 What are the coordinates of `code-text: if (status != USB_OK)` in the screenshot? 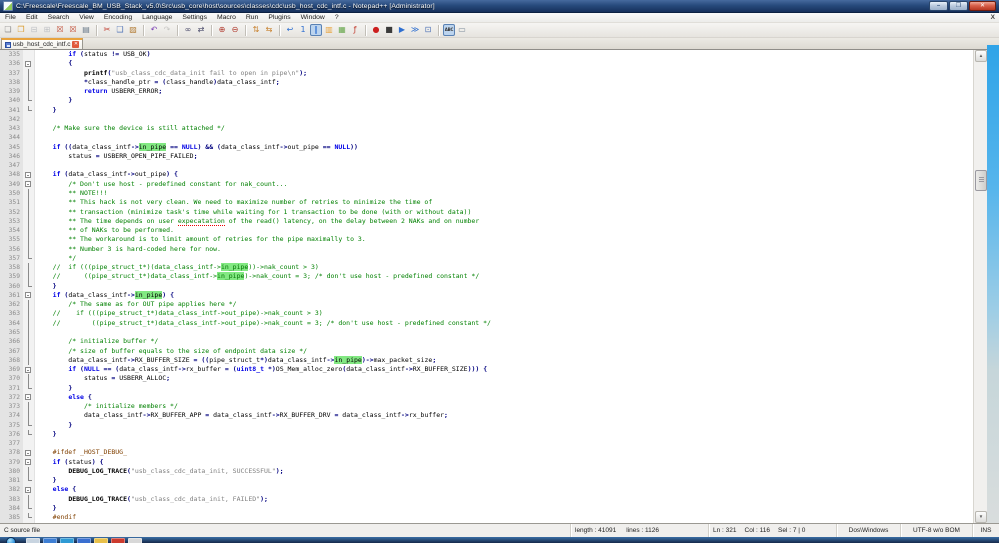 It's located at (504, 54).